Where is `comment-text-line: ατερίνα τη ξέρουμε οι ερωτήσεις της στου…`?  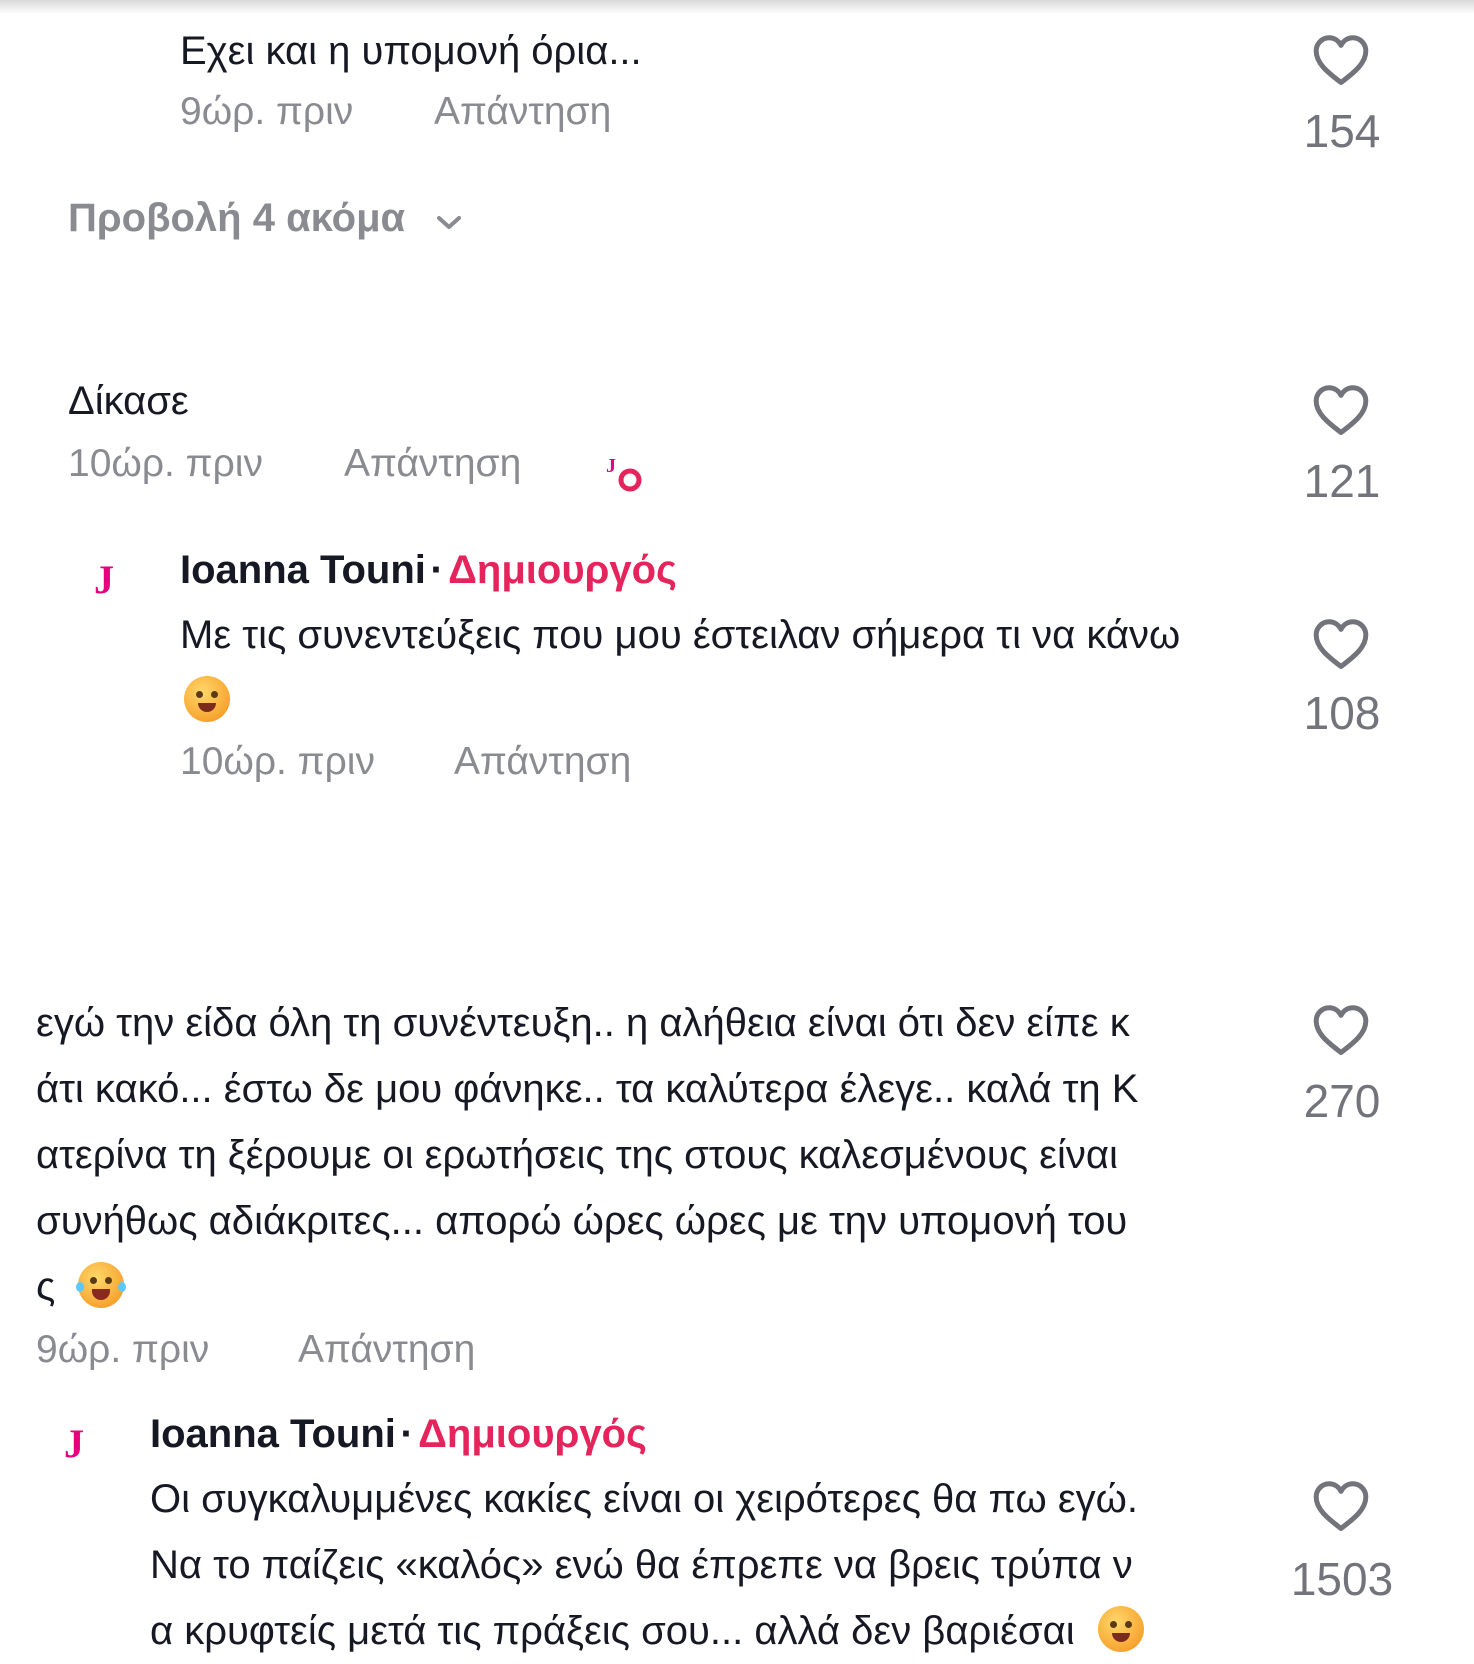
comment-text-line: ατερίνα τη ξέρουμε οι ερωτήσεις της στου… is located at coordinates (577, 1155).